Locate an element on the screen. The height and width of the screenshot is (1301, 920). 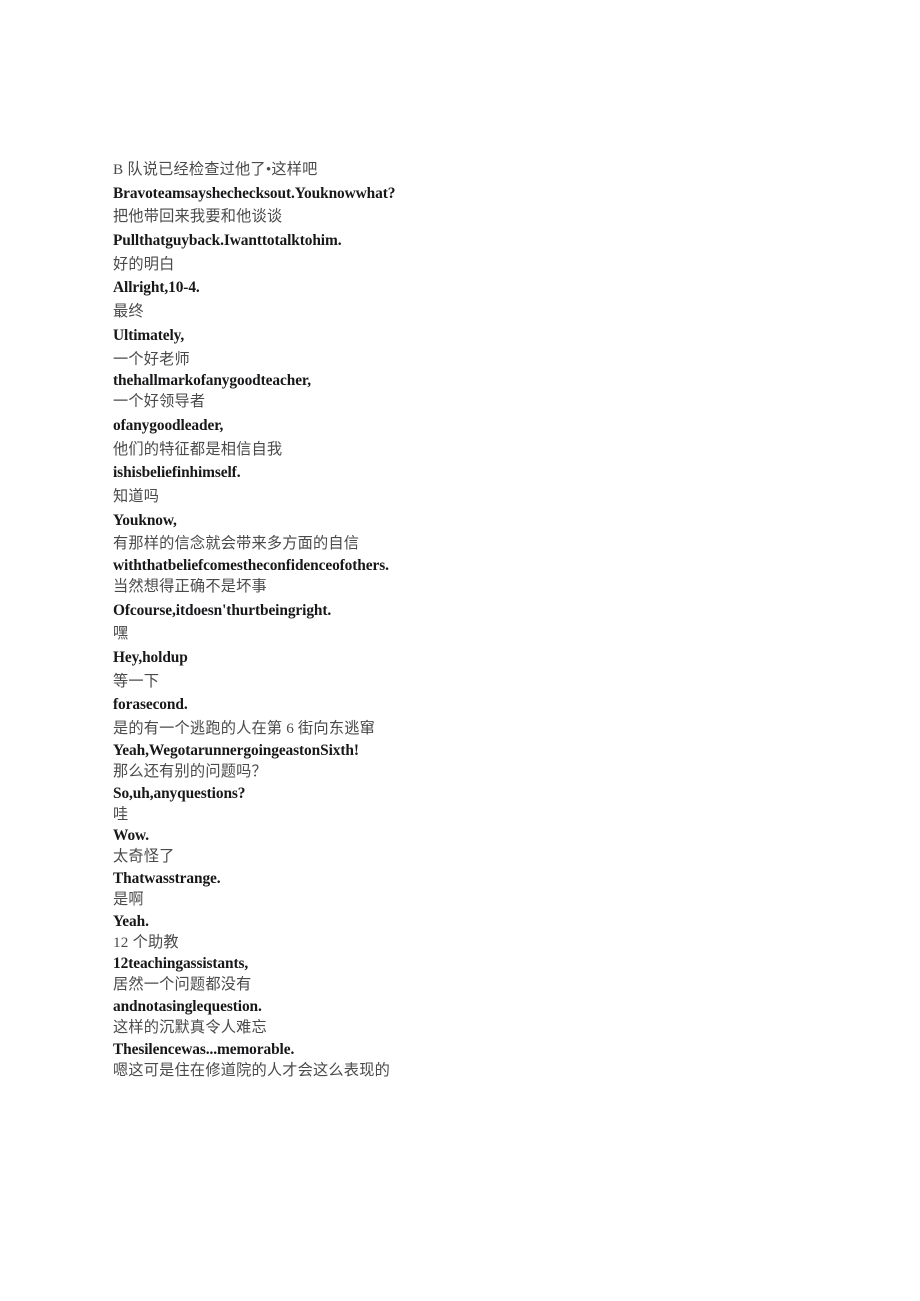
subtitle-line-en: Wow. is located at coordinates (131, 836).